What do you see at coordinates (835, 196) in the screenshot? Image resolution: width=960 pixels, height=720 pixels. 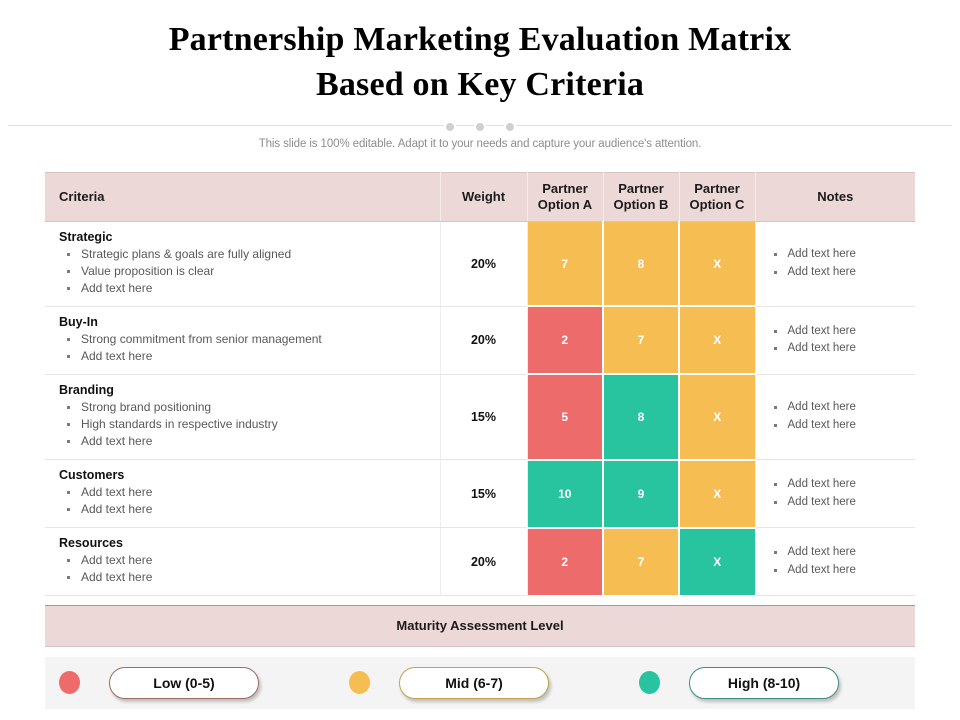 I see `header-notes: Notes` at bounding box center [835, 196].